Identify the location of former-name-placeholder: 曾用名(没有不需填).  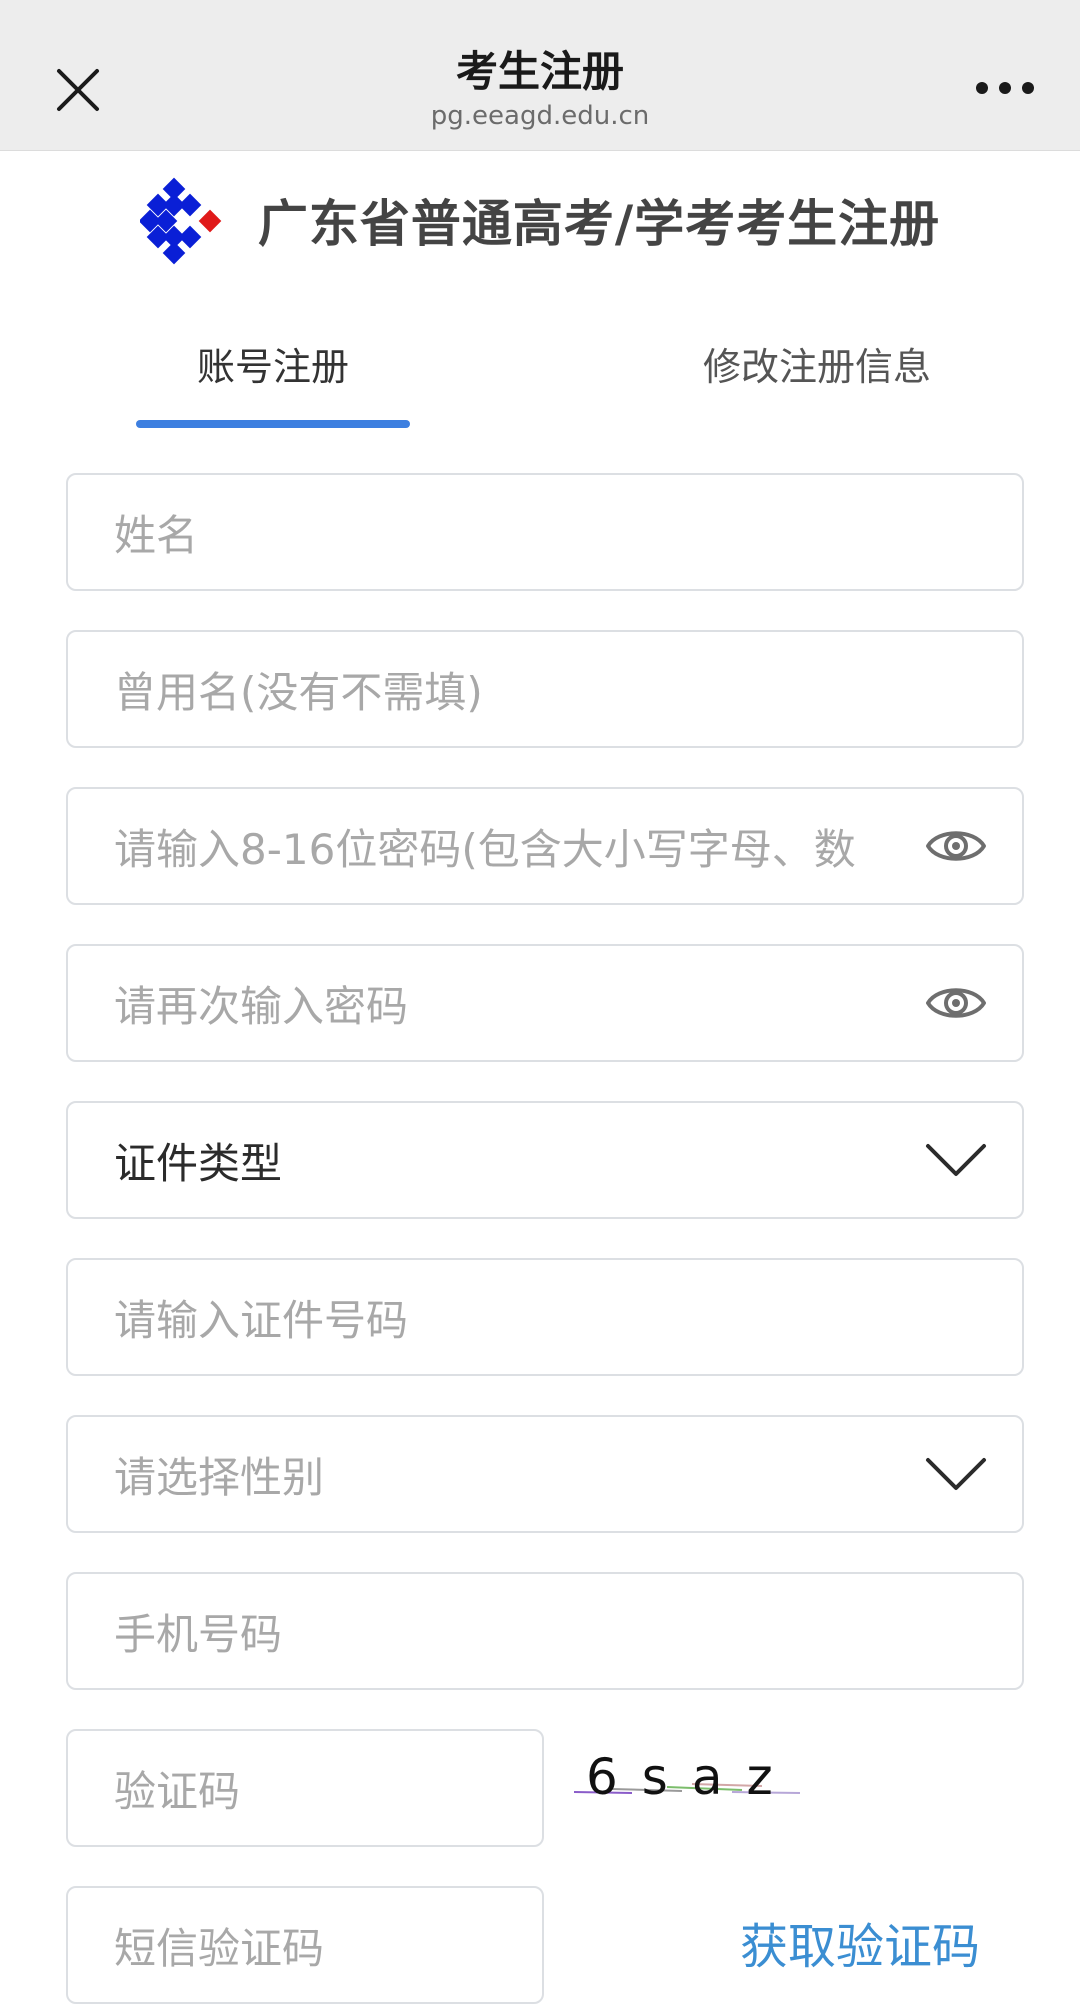
(298, 692).